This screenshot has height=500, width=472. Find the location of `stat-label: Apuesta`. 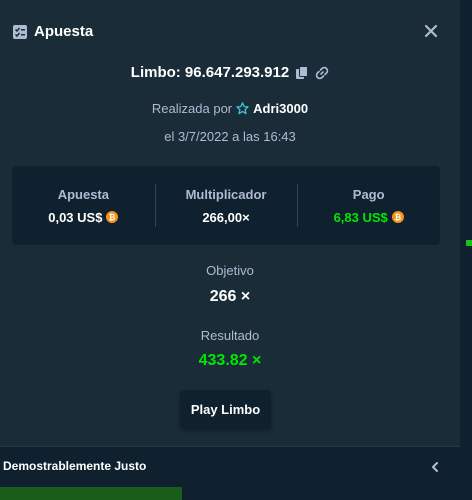

stat-label: Apuesta is located at coordinates (83, 194).